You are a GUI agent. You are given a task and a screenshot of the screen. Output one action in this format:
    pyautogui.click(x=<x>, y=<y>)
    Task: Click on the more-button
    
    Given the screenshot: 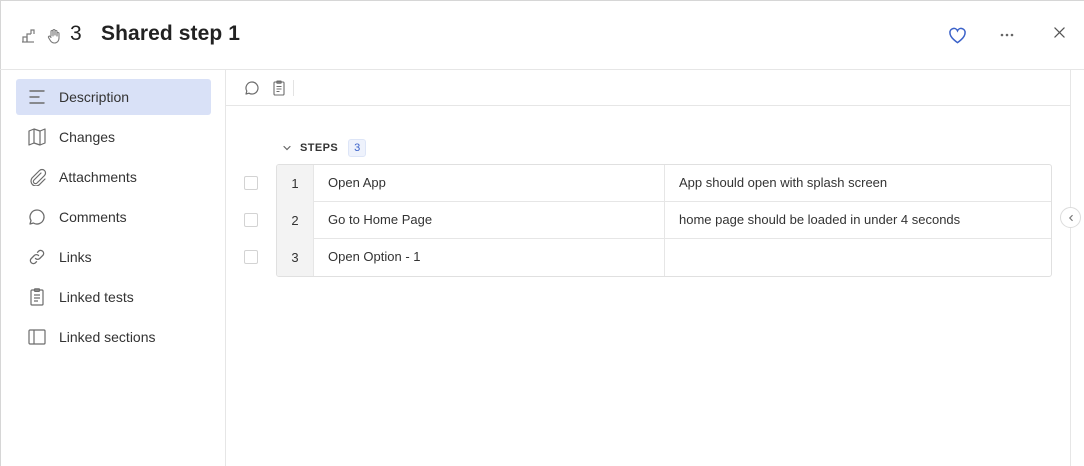 What is the action you would take?
    pyautogui.click(x=1007, y=35)
    